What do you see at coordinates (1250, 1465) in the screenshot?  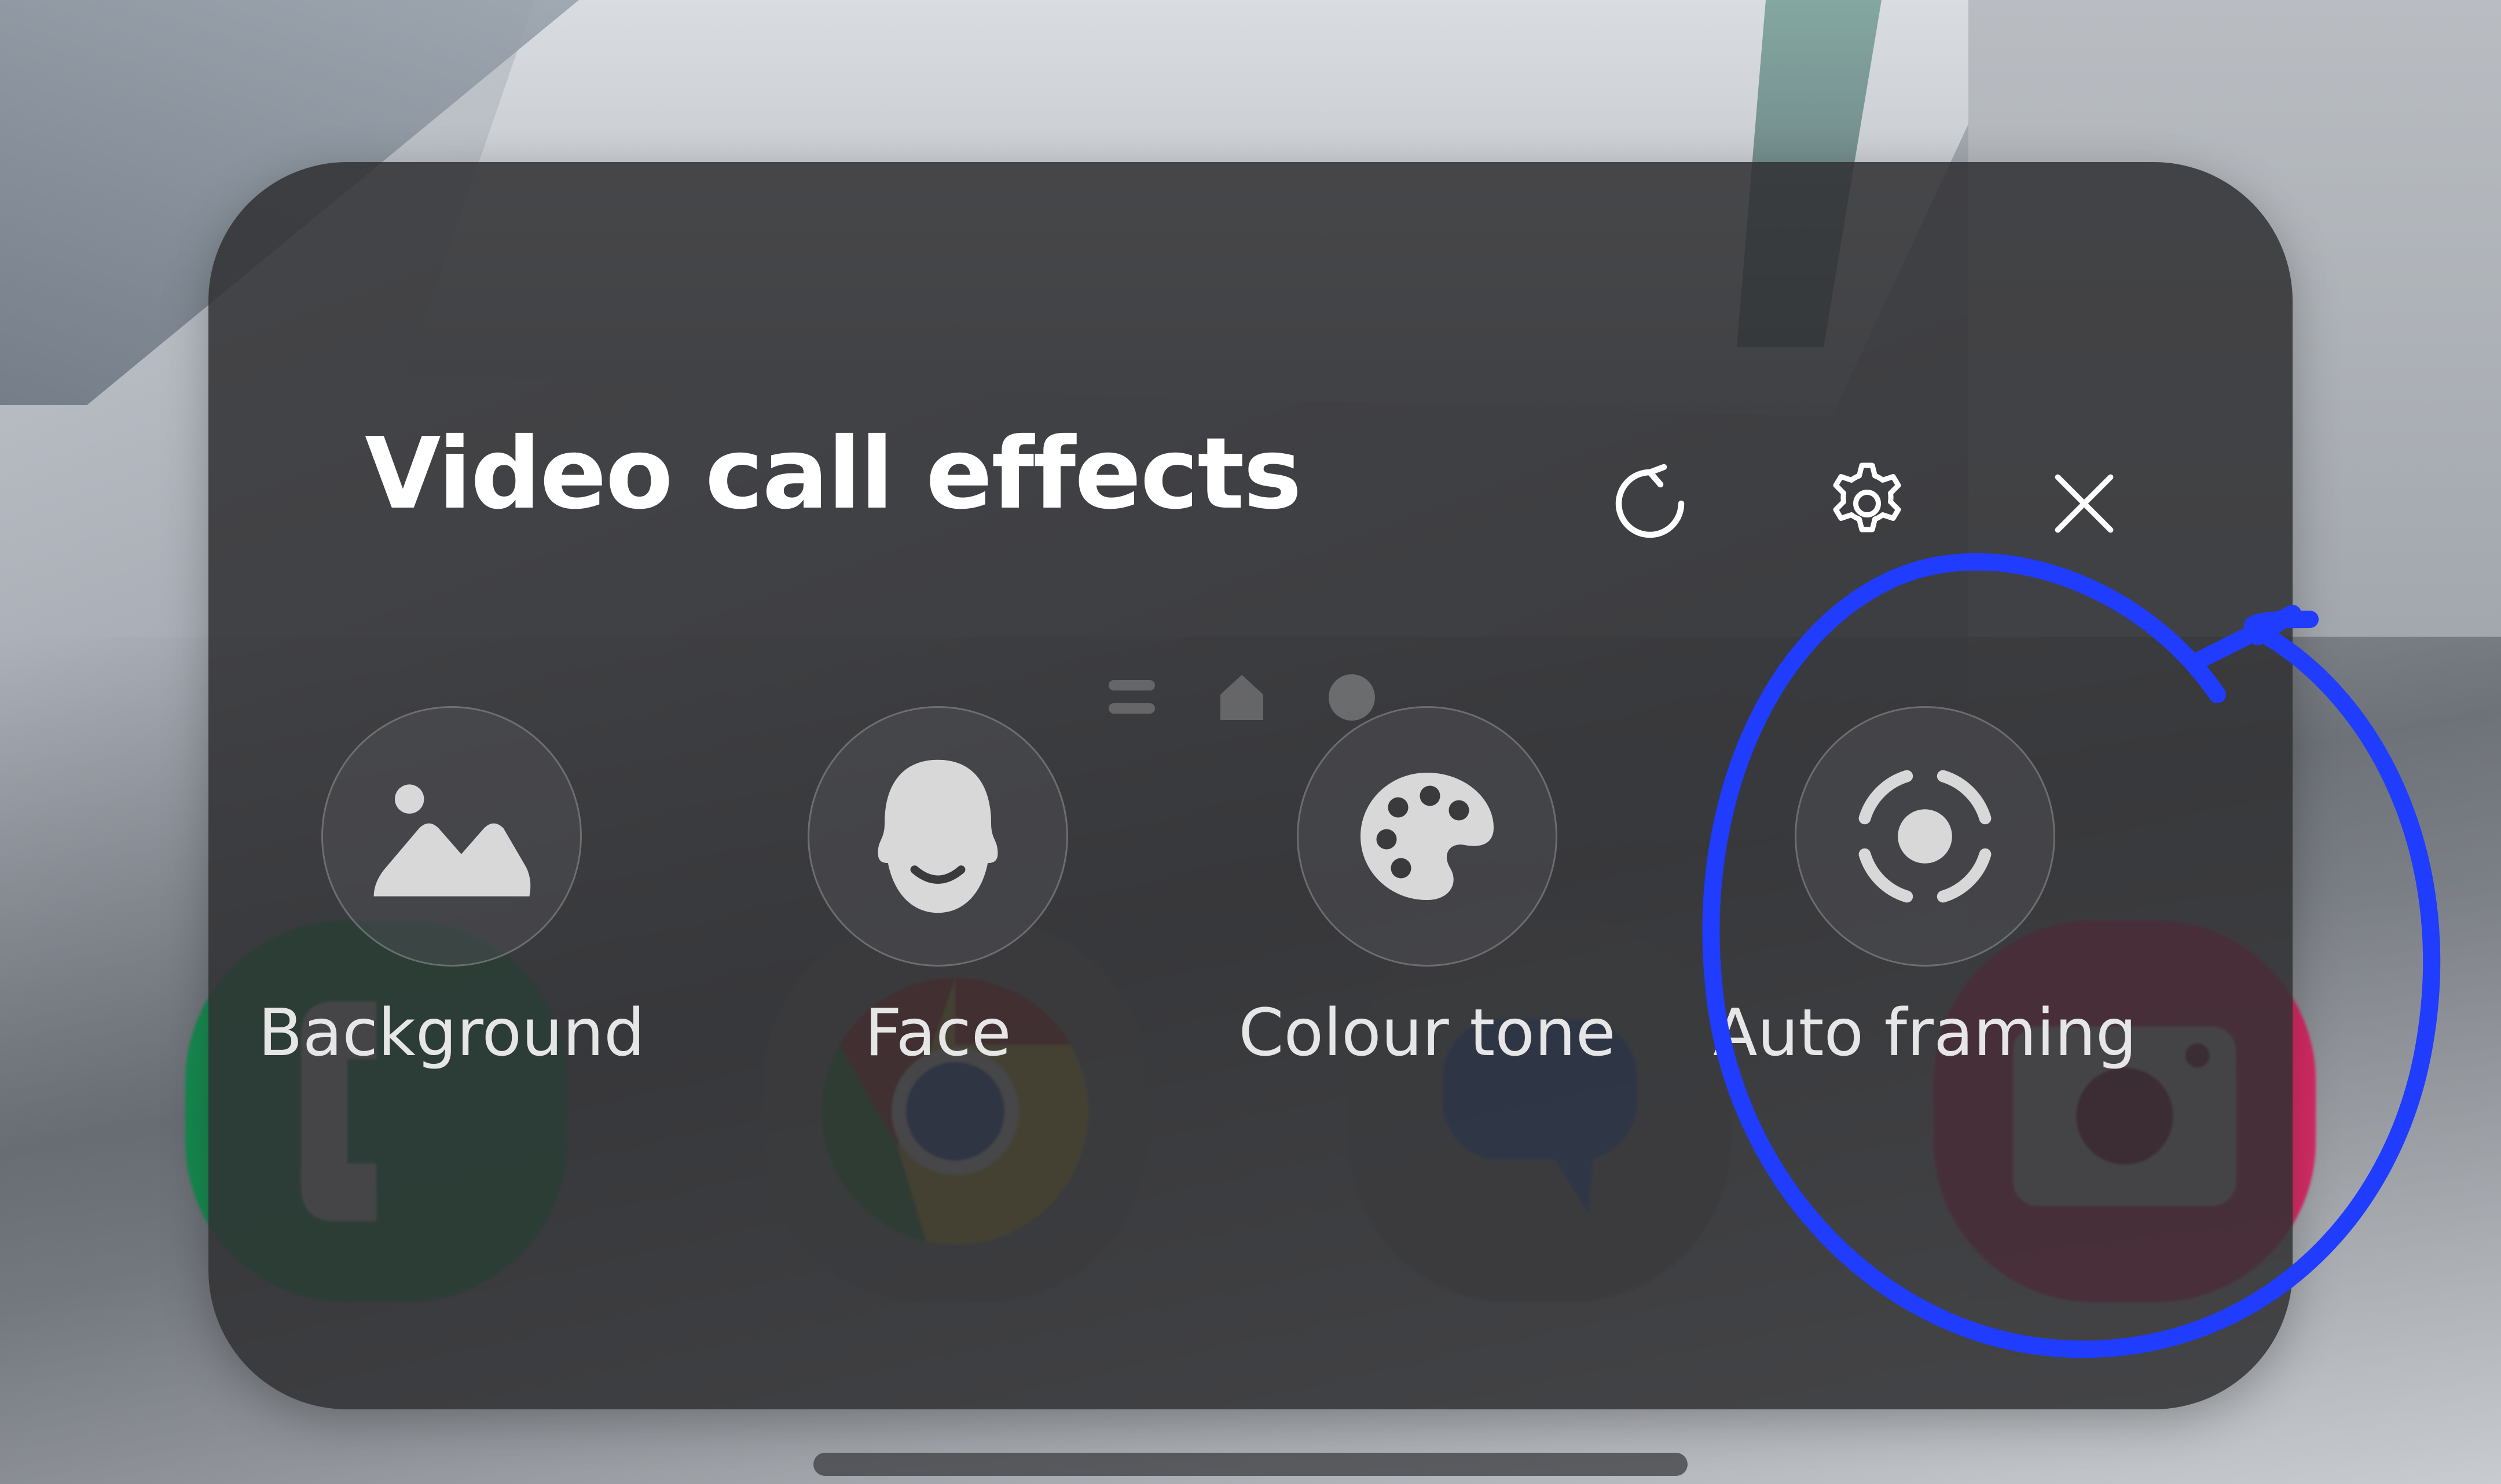 I see `home-gesture-bar` at bounding box center [1250, 1465].